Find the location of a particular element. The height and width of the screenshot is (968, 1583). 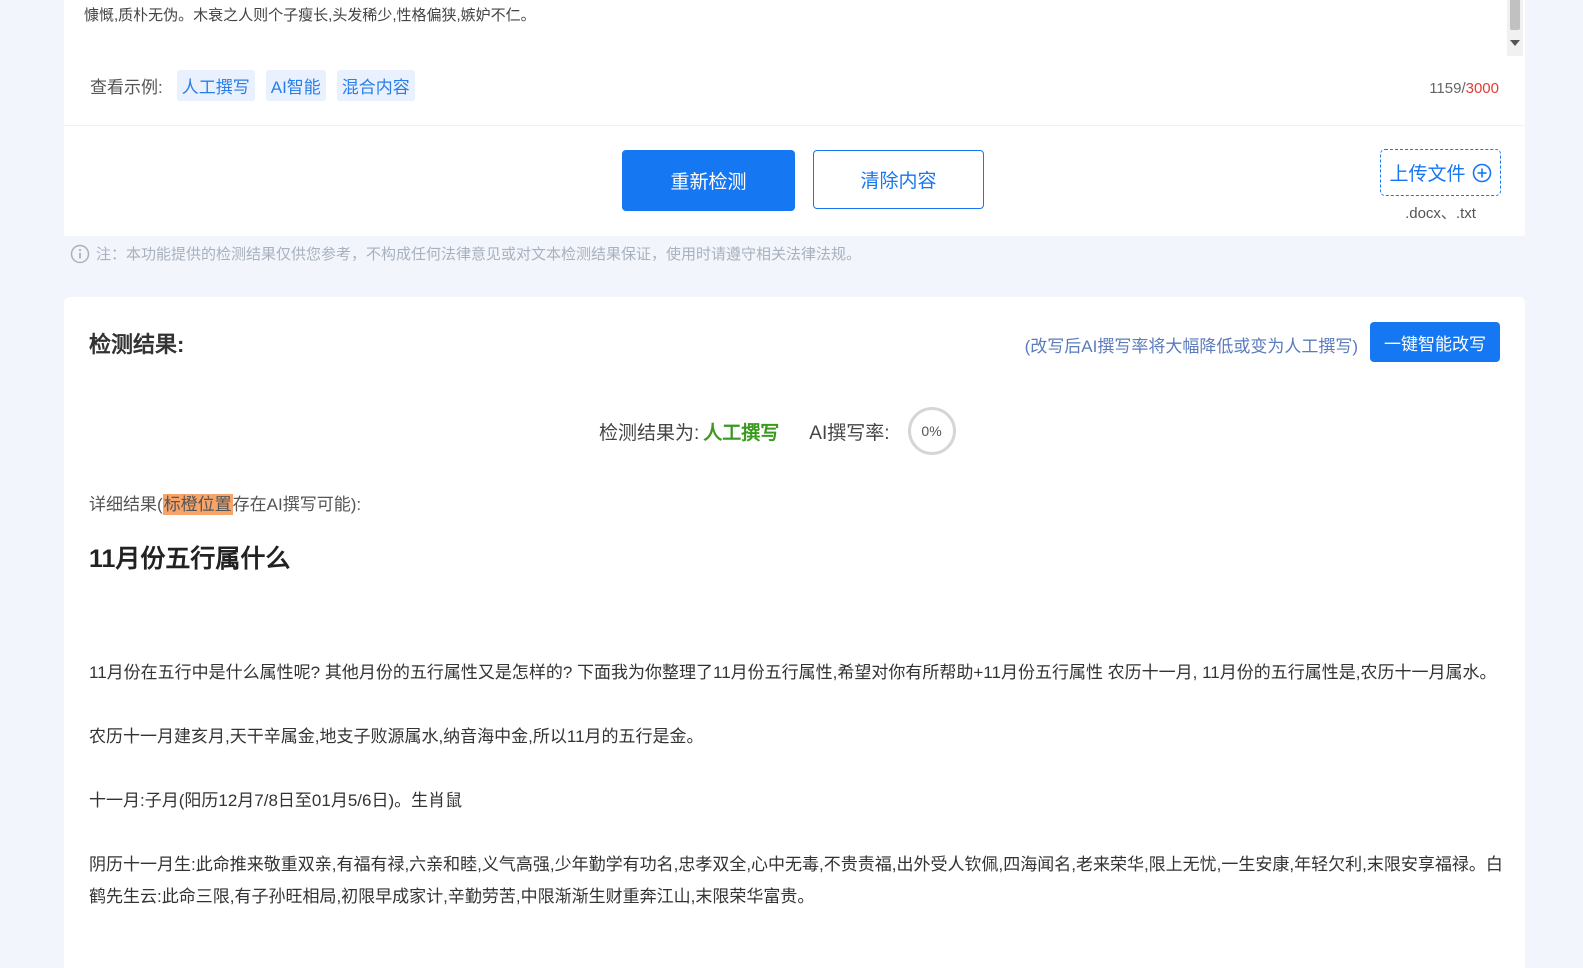

article-paragraph: 农历十一月建亥月,天干辛属金,地支子败源属水,纳音海中金,所以11月的五行是金。 is located at coordinates (396, 736).